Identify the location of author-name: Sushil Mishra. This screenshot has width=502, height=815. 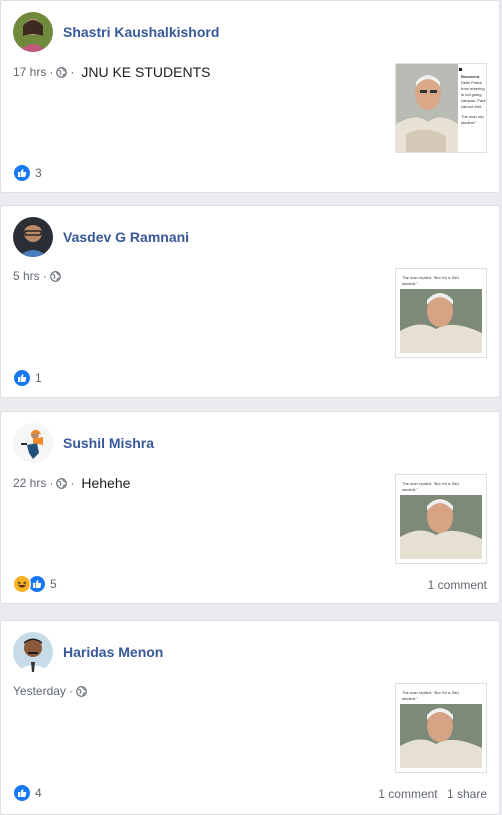
(108, 443).